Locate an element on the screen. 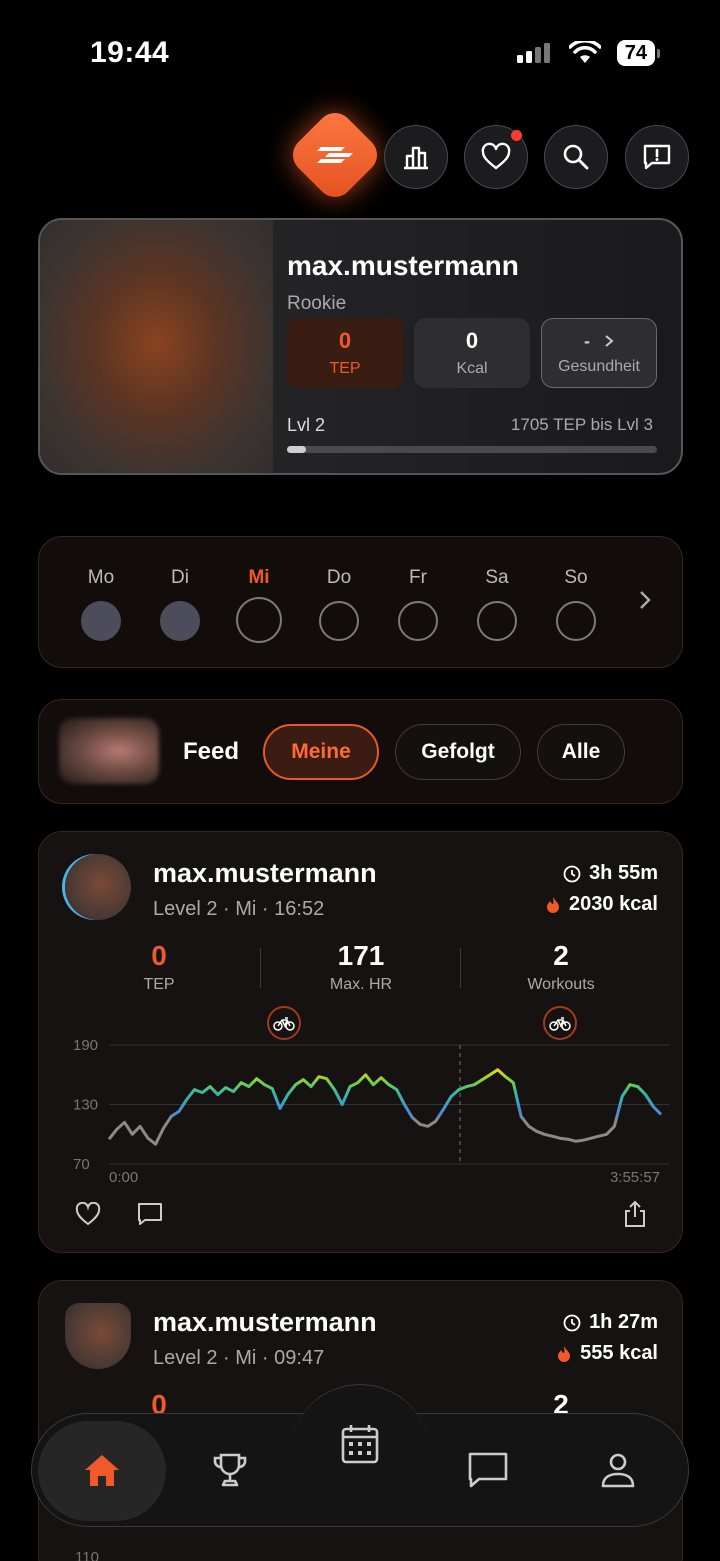 This screenshot has width=720, height=1561. day-do: Do is located at coordinates (339, 604).